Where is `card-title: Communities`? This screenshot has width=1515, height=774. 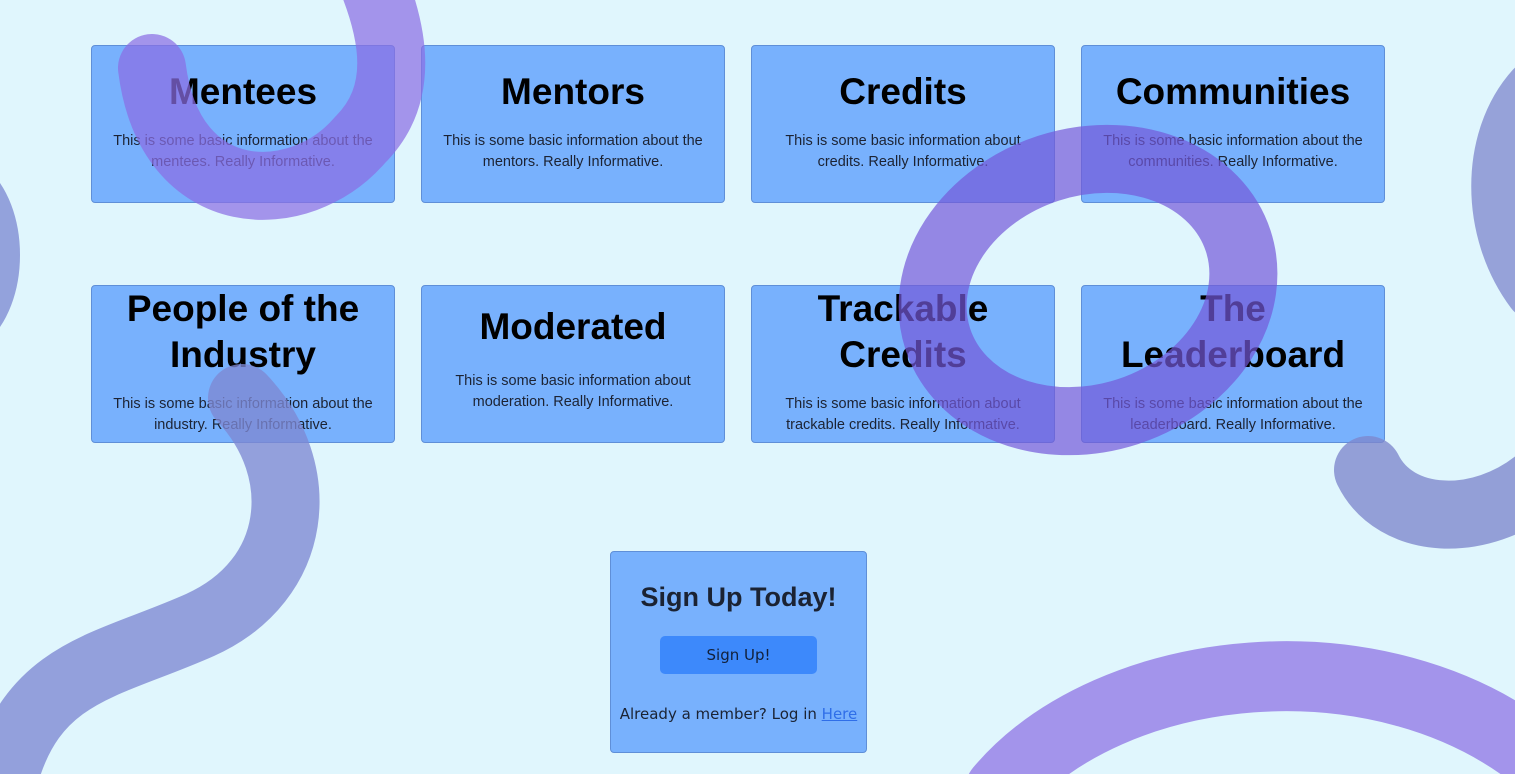 card-title: Communities is located at coordinates (1233, 91).